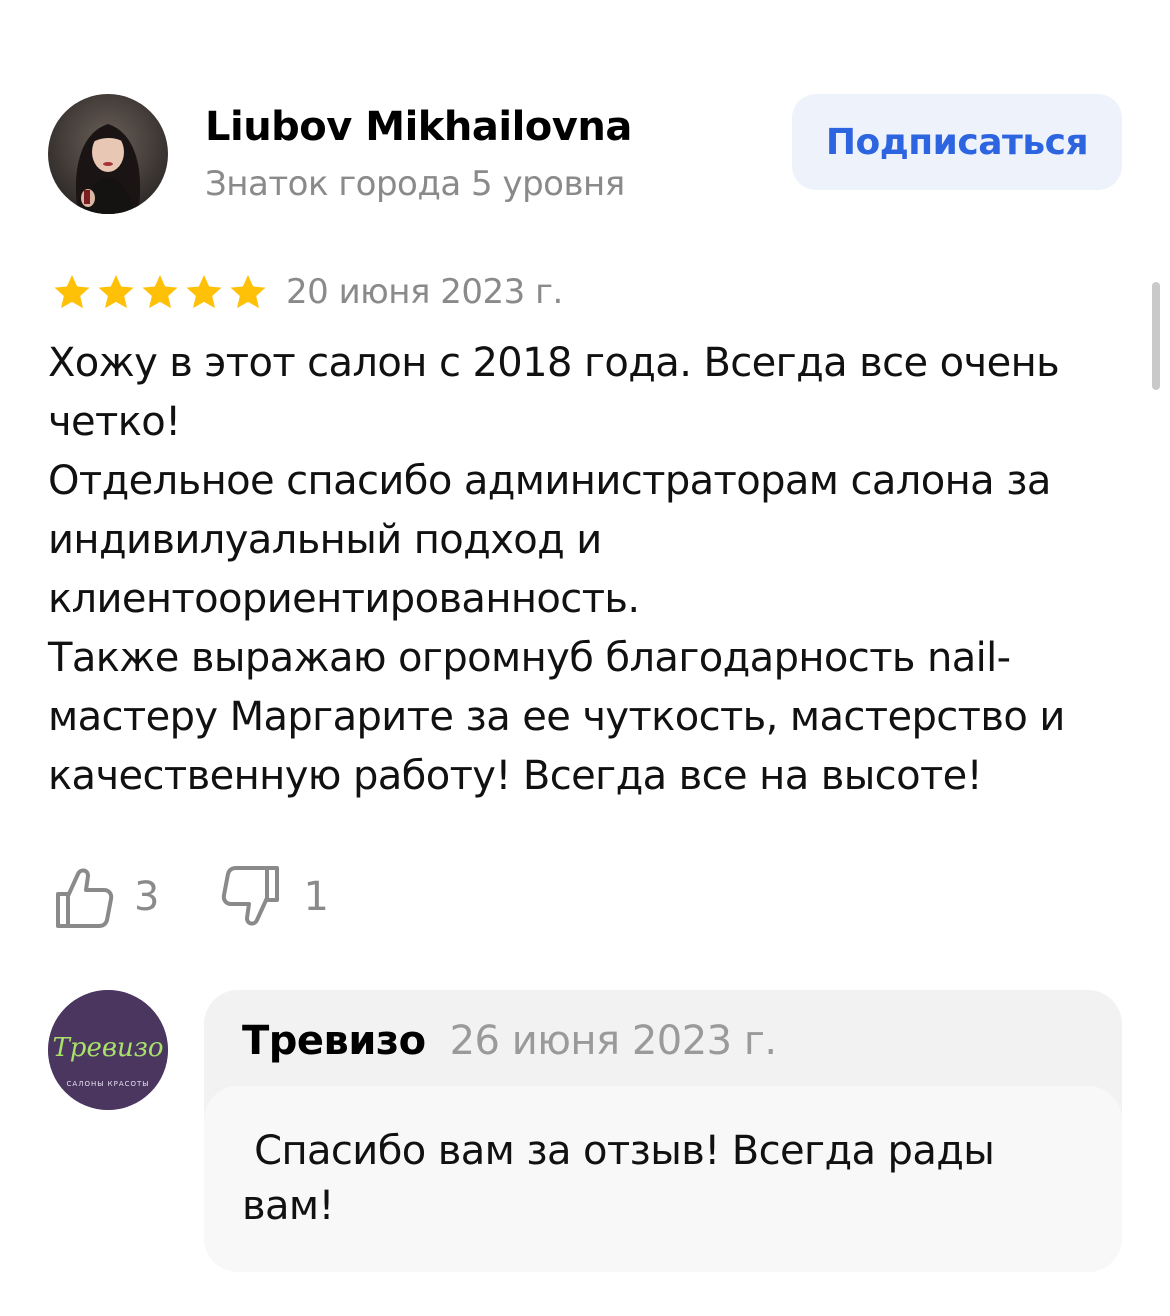 The image size is (1170, 1316). What do you see at coordinates (316, 897) in the screenshot?
I see `dislike-count: 1` at bounding box center [316, 897].